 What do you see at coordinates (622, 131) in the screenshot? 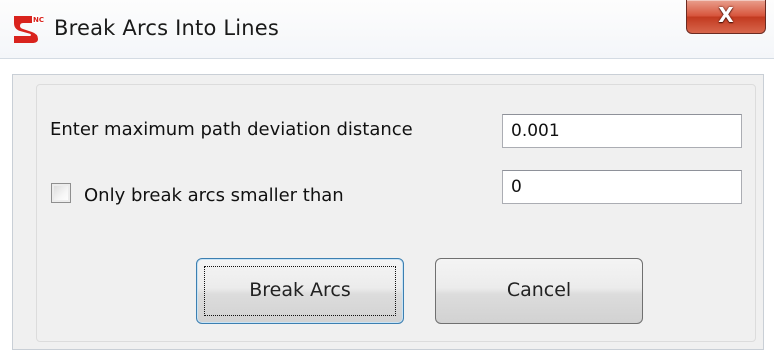
I see `deviation-distance-input` at bounding box center [622, 131].